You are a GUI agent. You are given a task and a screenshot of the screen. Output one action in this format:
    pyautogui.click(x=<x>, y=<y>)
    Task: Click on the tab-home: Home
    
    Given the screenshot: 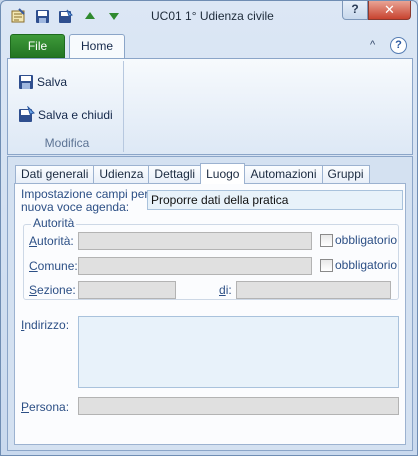 What is the action you would take?
    pyautogui.click(x=97, y=46)
    